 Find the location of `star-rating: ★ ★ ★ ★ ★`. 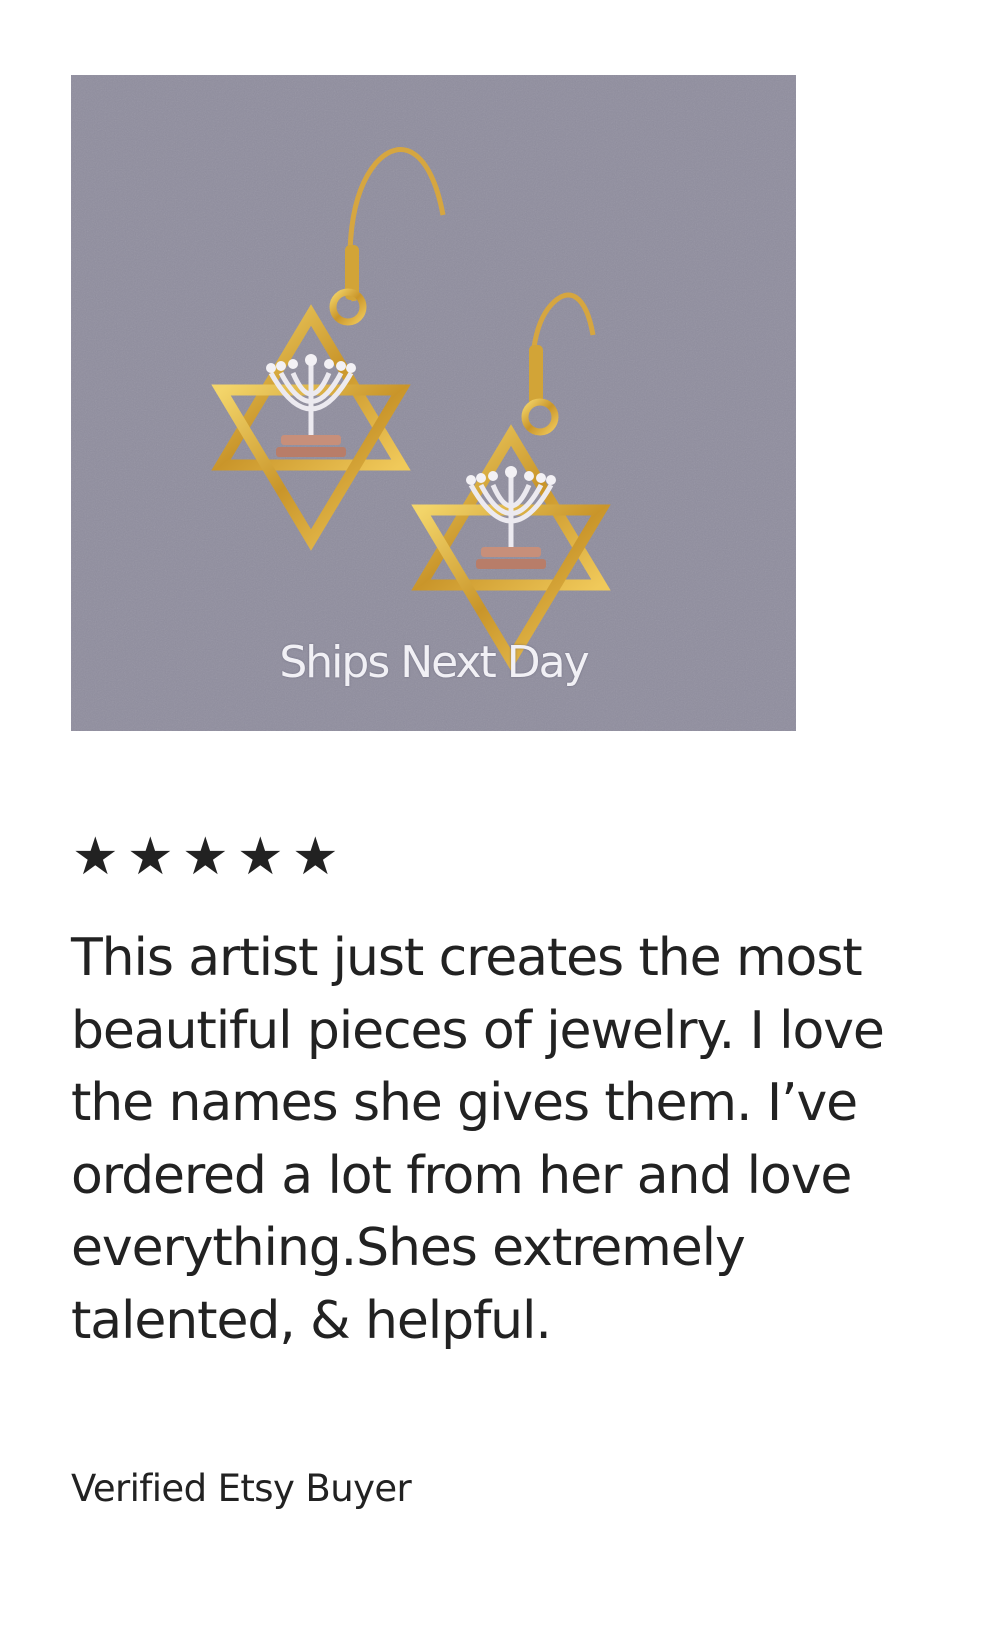

star-rating: ★ ★ ★ ★ ★ is located at coordinates (209, 857).